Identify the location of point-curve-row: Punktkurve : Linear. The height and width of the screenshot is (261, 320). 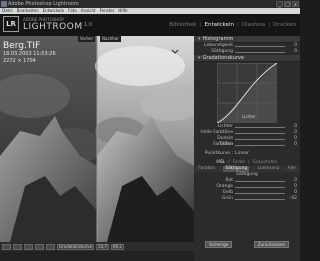
(247, 154).